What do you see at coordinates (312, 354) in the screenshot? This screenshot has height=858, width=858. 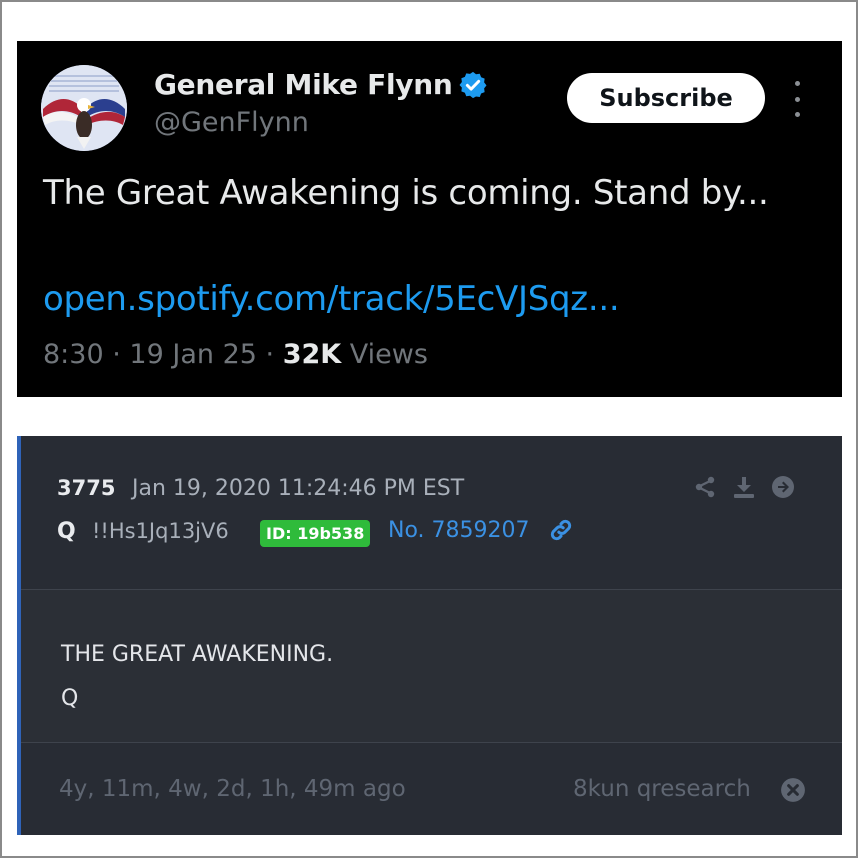 I see `views-count: 32K` at bounding box center [312, 354].